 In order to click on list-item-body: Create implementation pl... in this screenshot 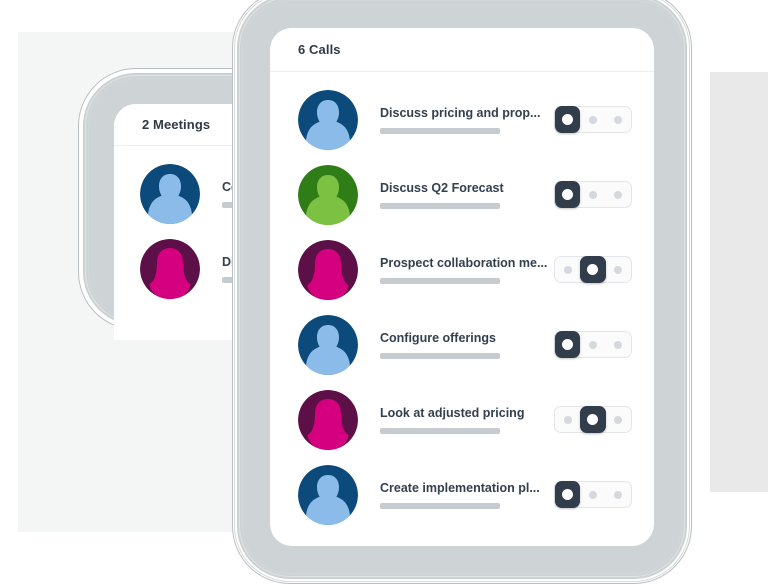, I will do `click(456, 495)`.